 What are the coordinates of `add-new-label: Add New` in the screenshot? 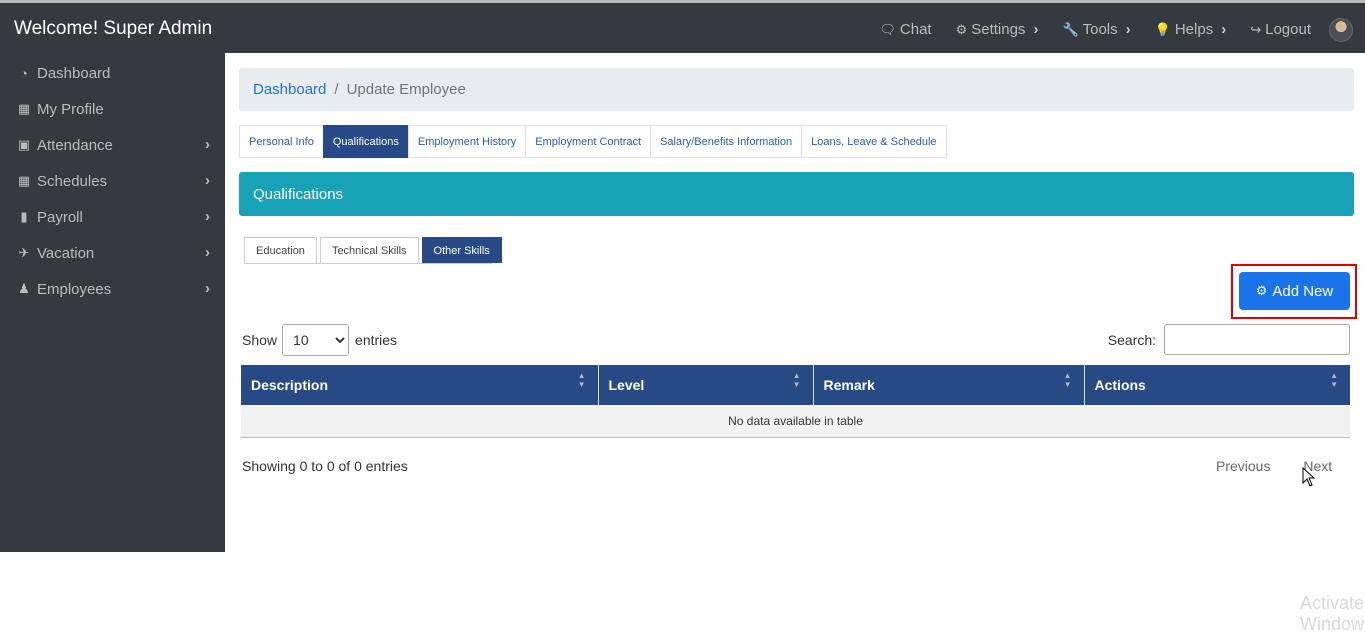 It's located at (1303, 291).